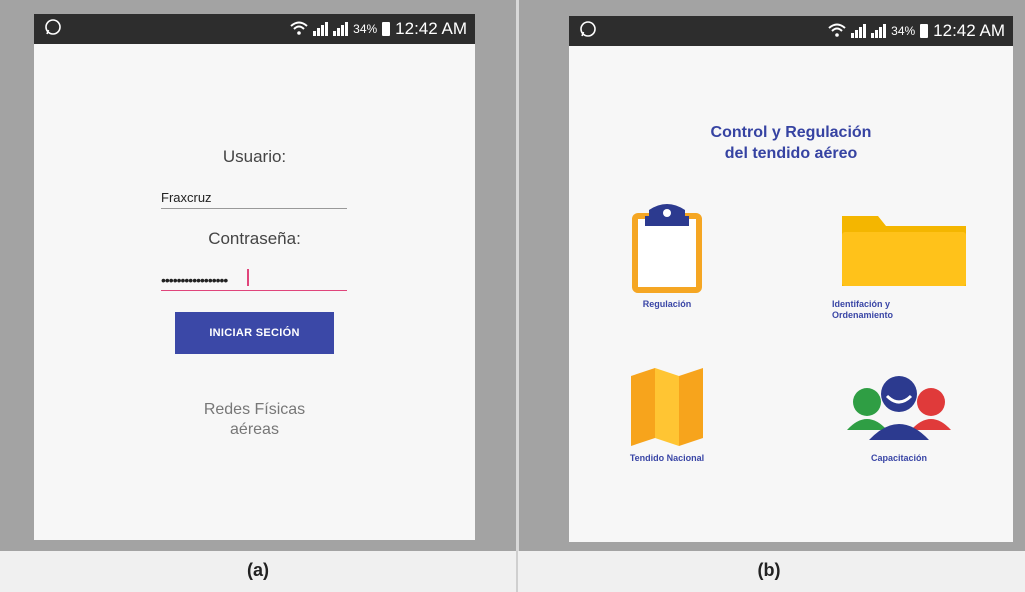 The image size is (1025, 592). Describe the element at coordinates (517, 296) in the screenshot. I see `panel-divider` at that location.